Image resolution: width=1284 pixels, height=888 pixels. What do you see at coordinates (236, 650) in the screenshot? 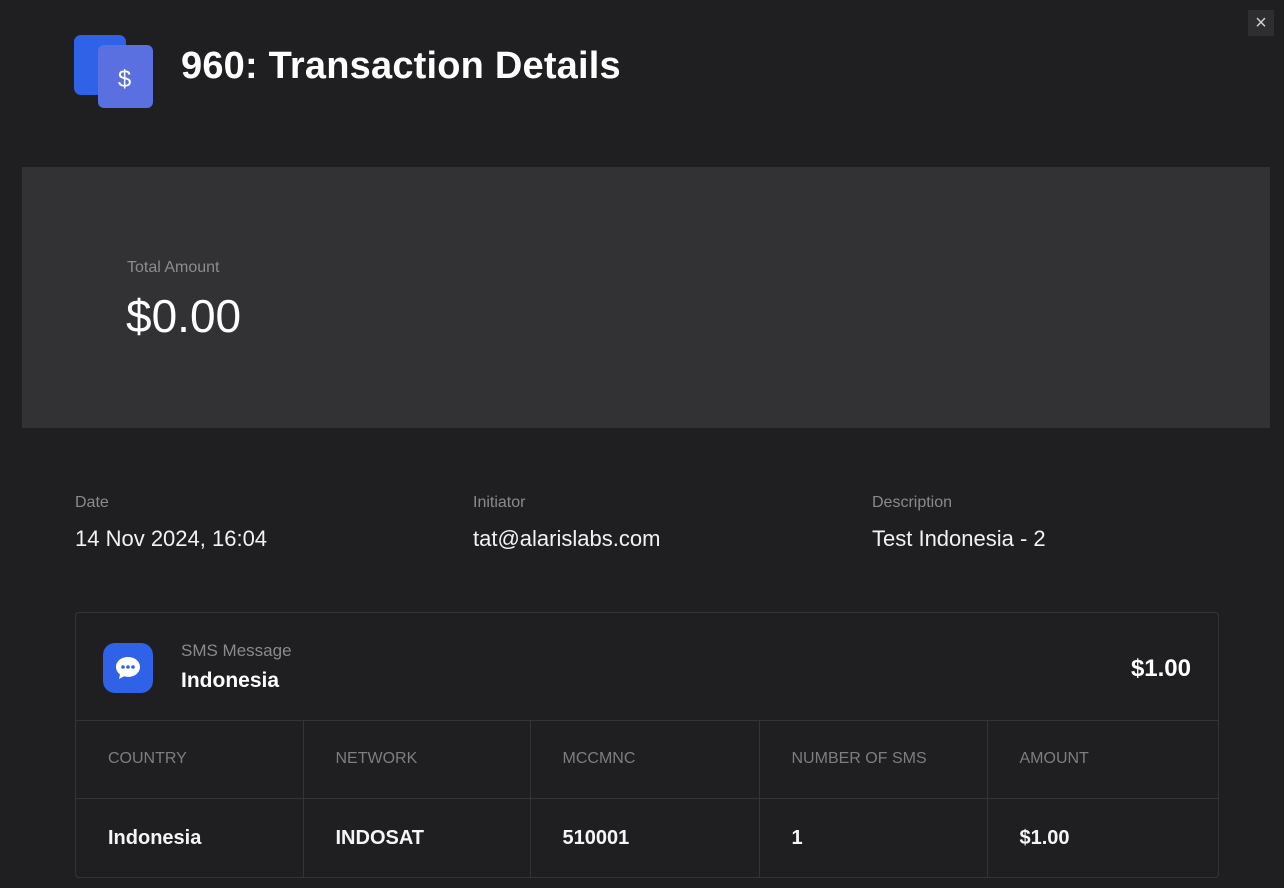
I see `sms-type-label: SMS Message` at bounding box center [236, 650].